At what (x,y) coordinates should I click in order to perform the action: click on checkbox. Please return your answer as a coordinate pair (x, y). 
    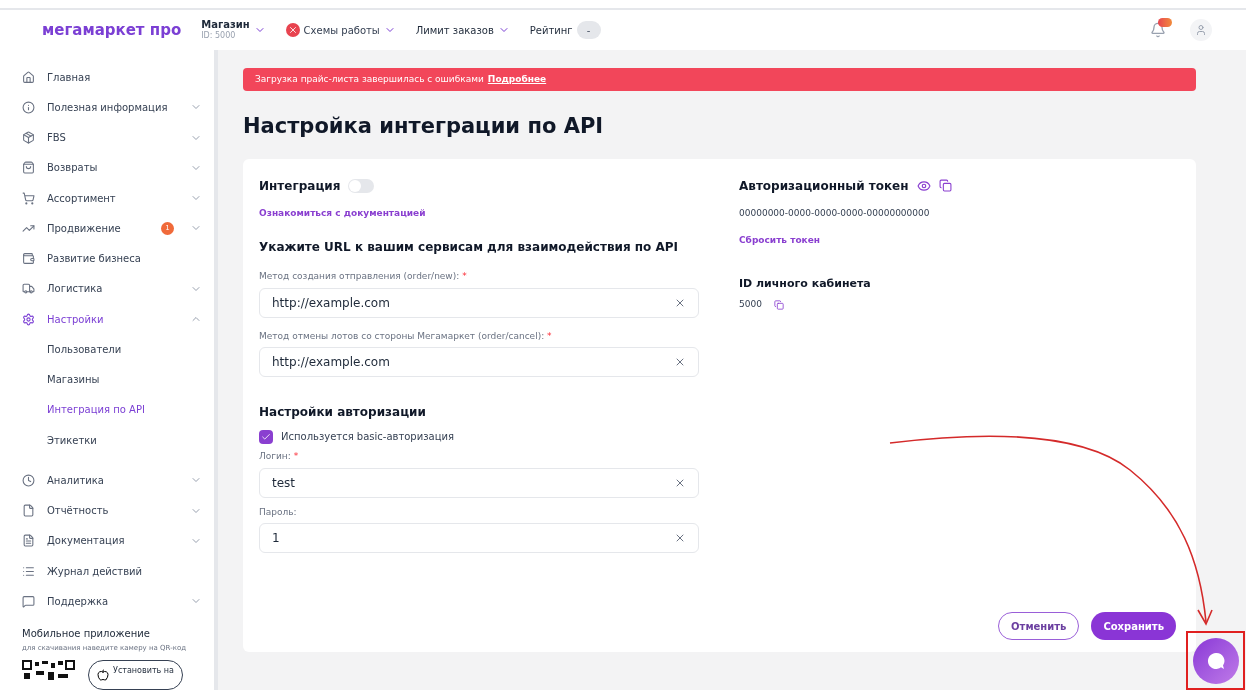
    Looking at the image, I should click on (266, 436).